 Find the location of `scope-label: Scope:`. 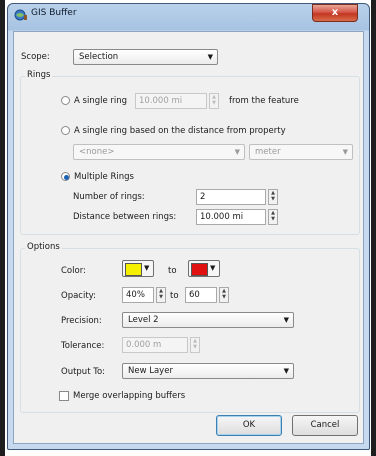

scope-label: Scope: is located at coordinates (35, 57).